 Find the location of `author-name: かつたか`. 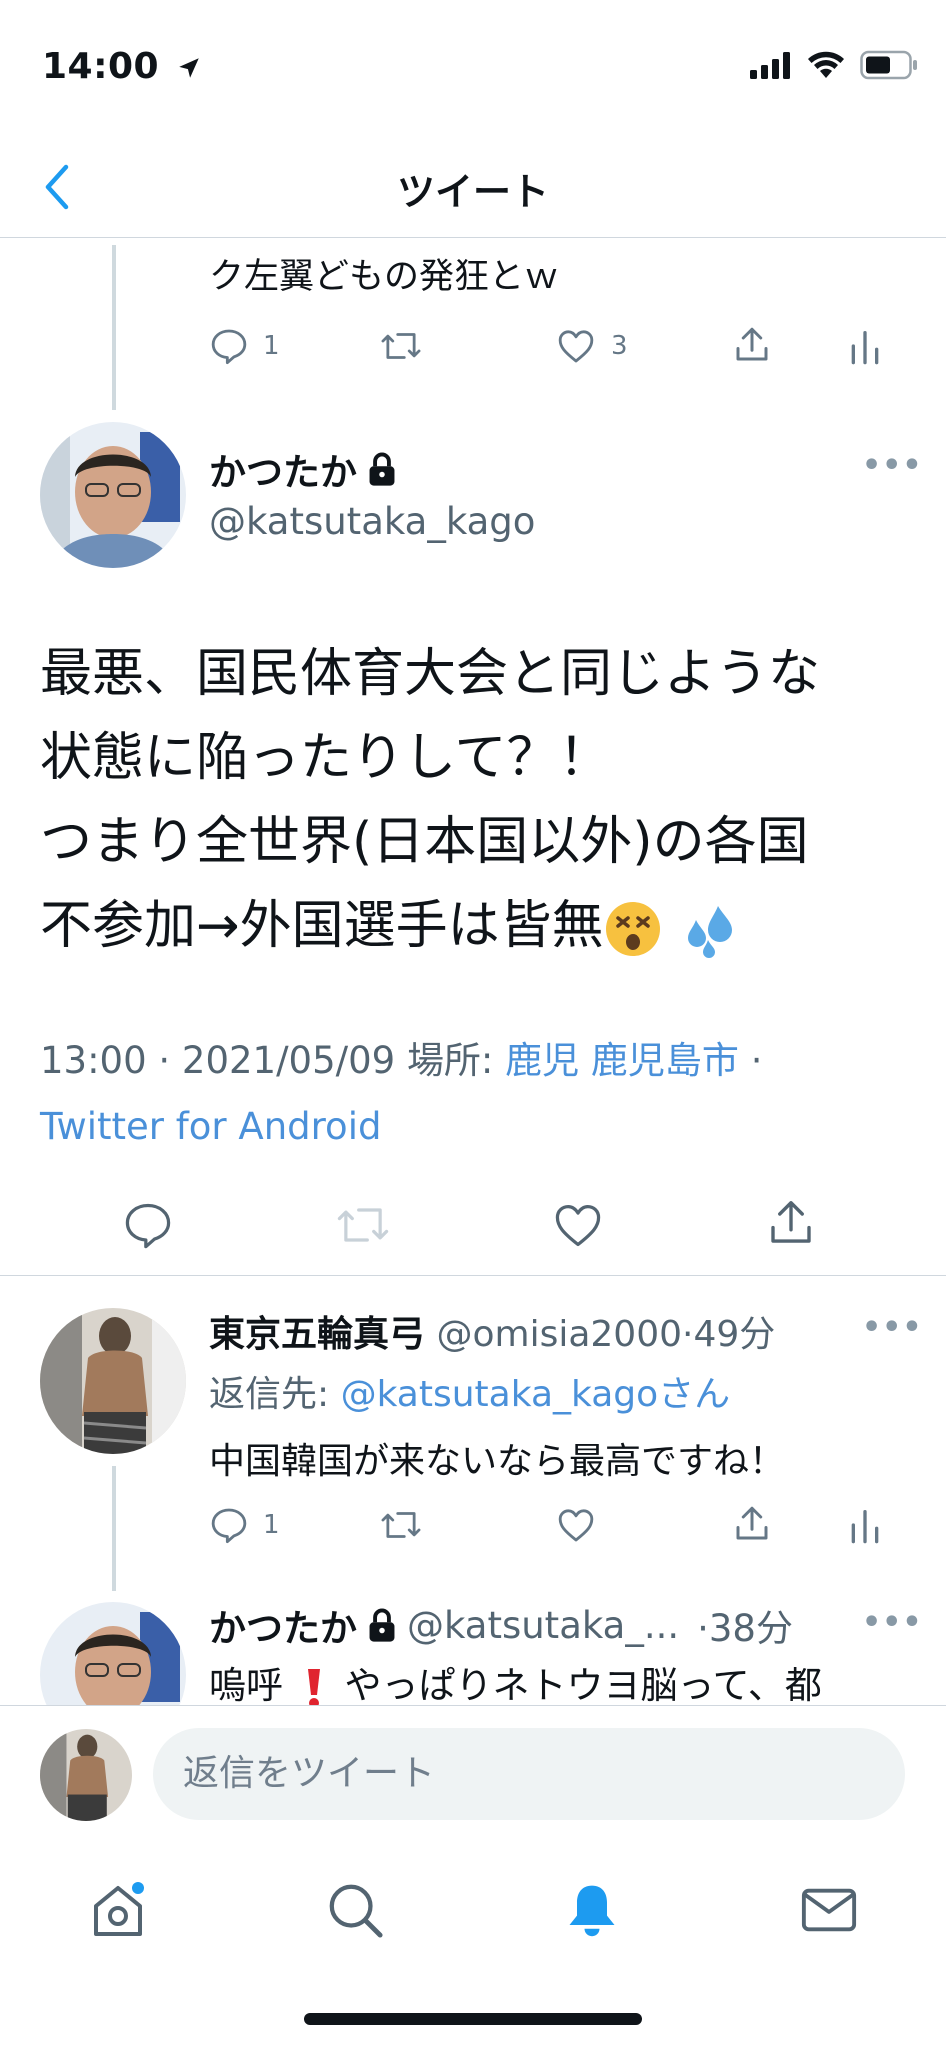

author-name: かつたか is located at coordinates (304, 469).